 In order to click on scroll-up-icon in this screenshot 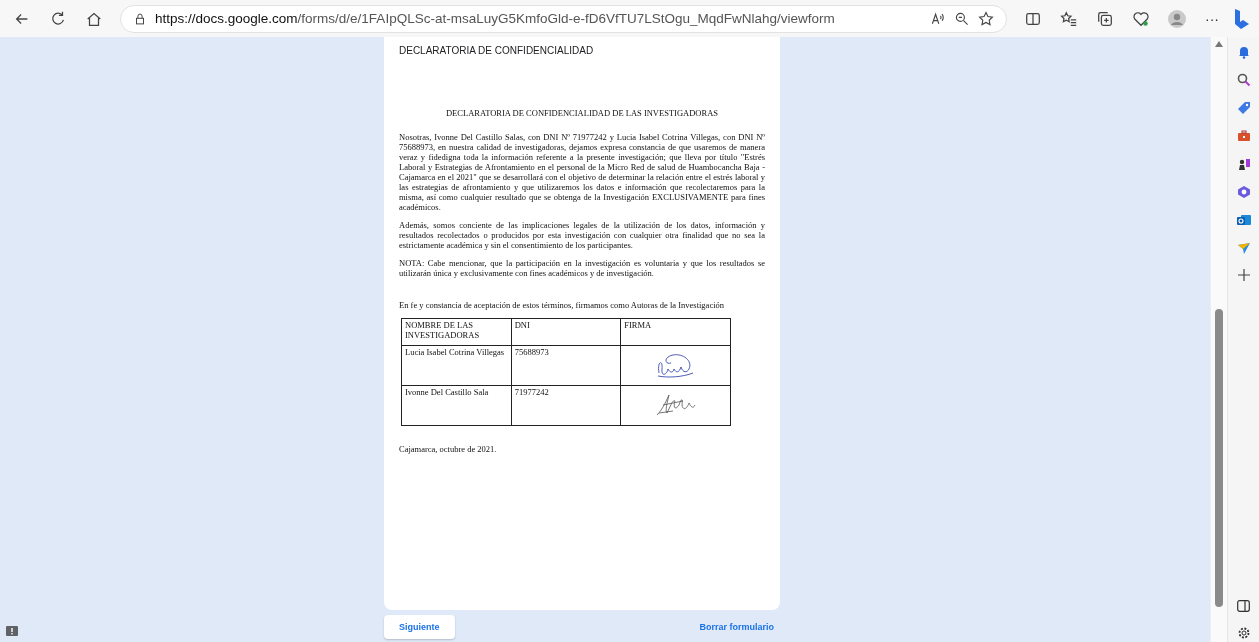, I will do `click(1219, 44)`.